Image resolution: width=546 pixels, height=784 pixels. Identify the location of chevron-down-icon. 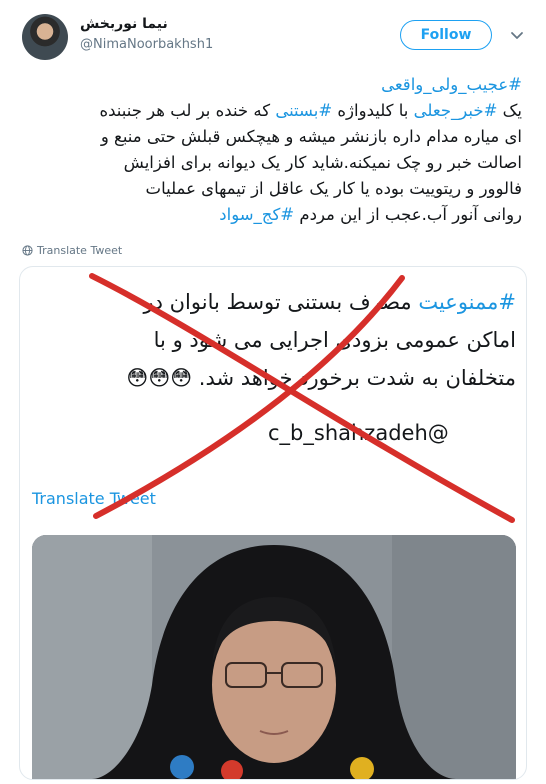
(517, 35).